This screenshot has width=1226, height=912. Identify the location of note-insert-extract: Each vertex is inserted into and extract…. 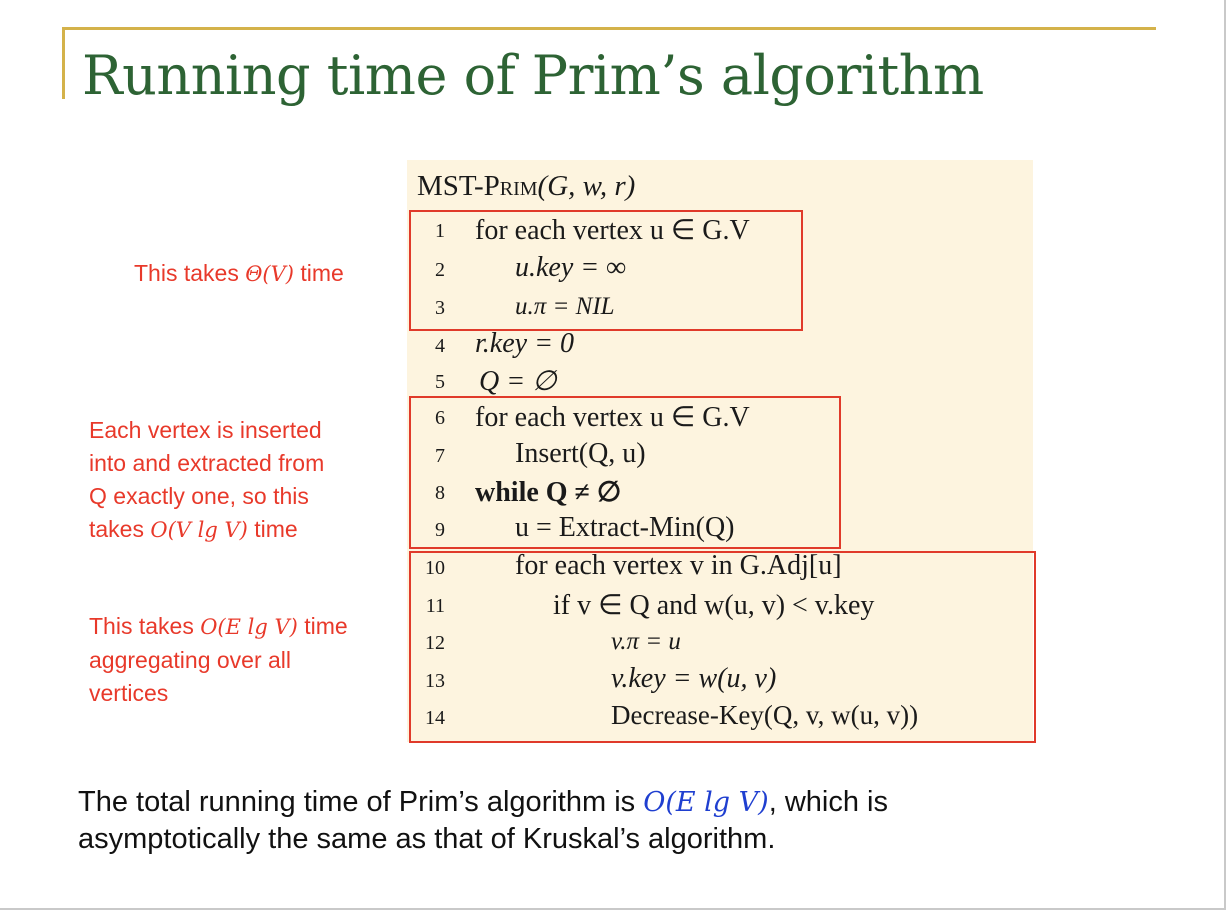
(207, 479).